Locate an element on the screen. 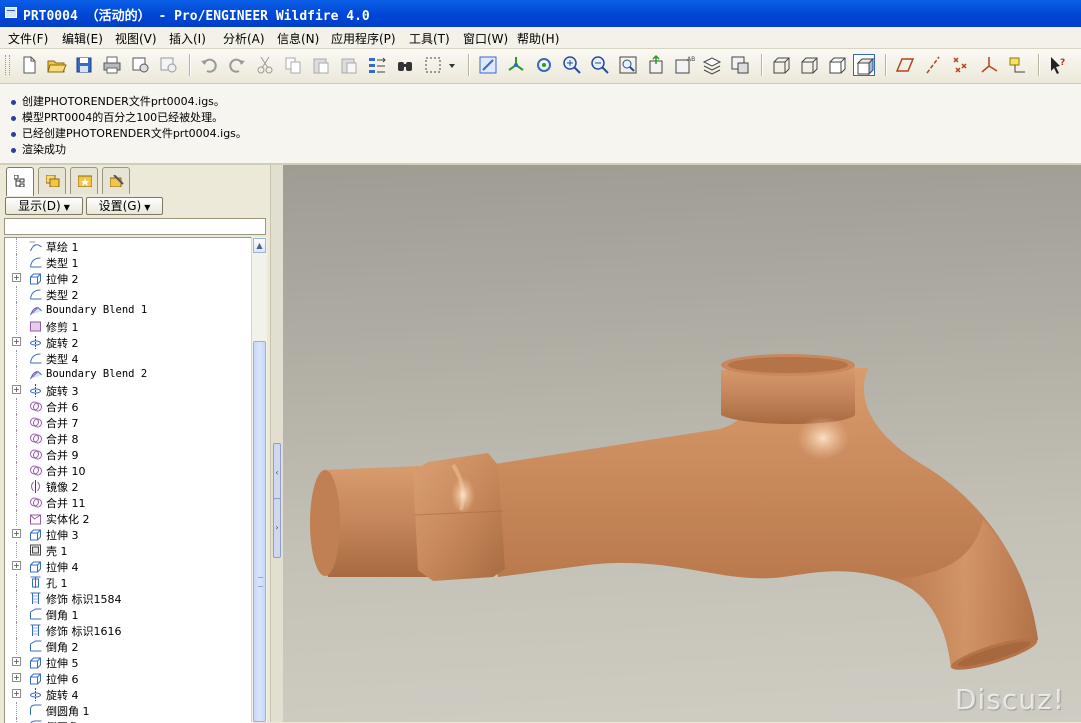  tree-item: + 旋转 4 is located at coordinates (128, 694).